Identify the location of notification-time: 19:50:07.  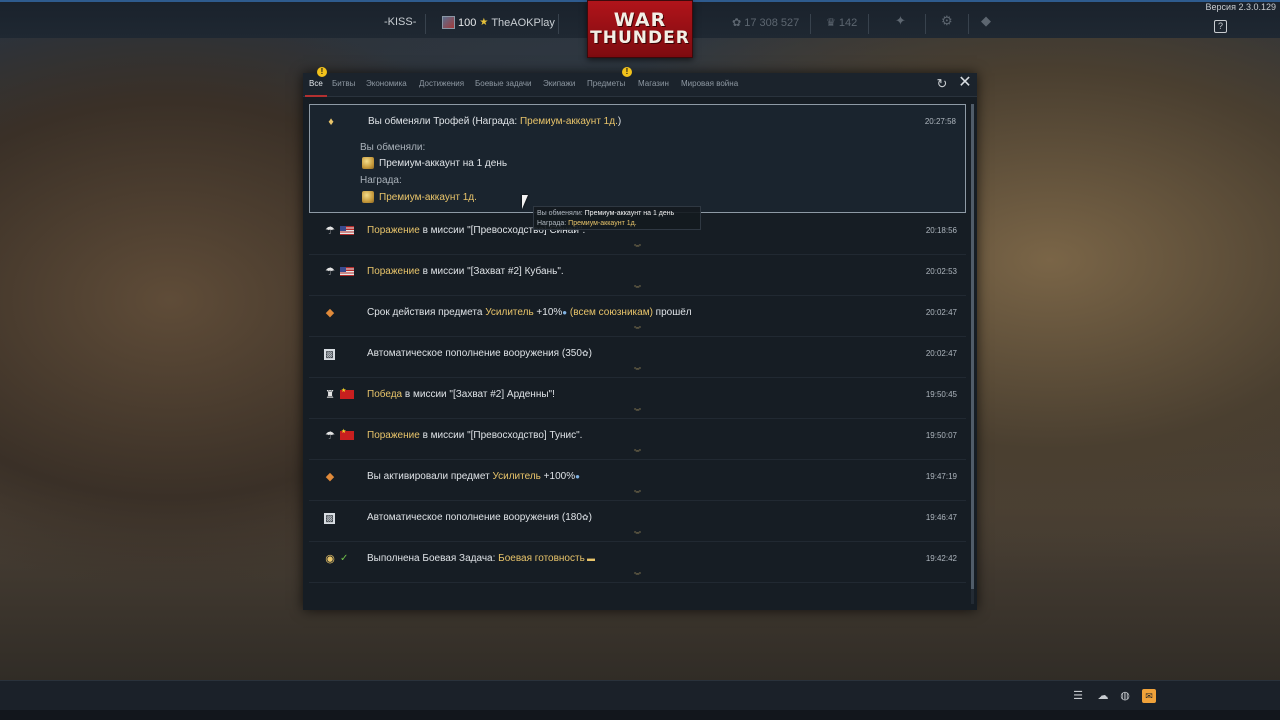
(941, 435).